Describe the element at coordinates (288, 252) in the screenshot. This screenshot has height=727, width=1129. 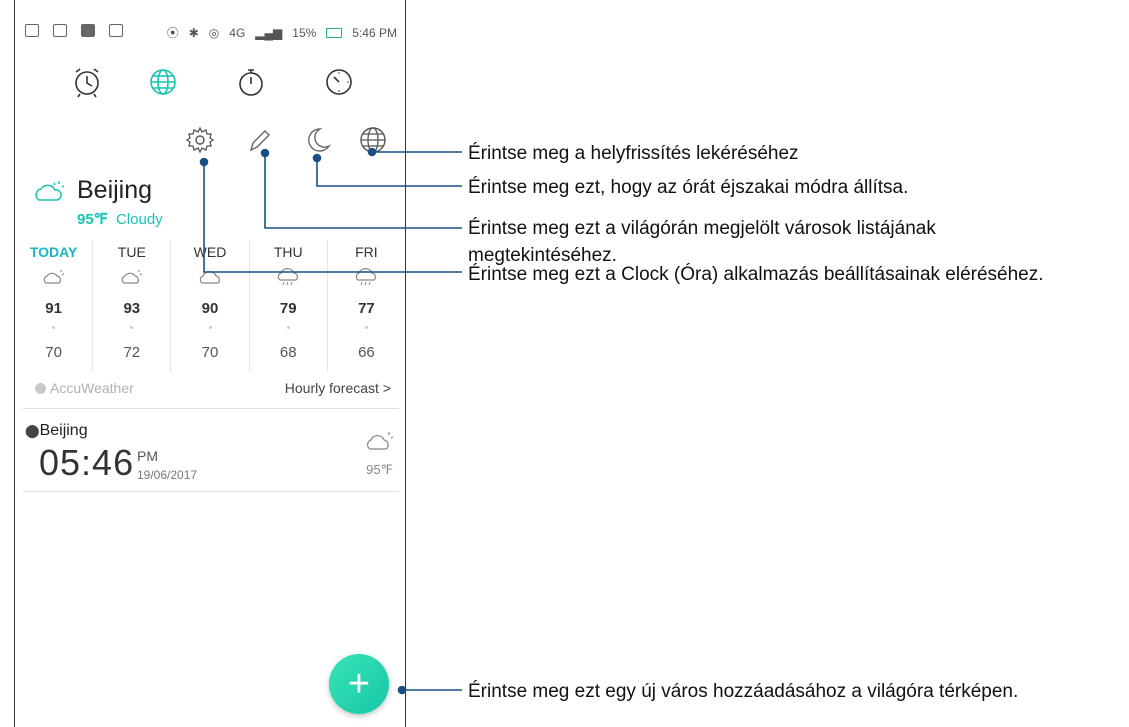
I see `forecast-day-name: THU` at that location.